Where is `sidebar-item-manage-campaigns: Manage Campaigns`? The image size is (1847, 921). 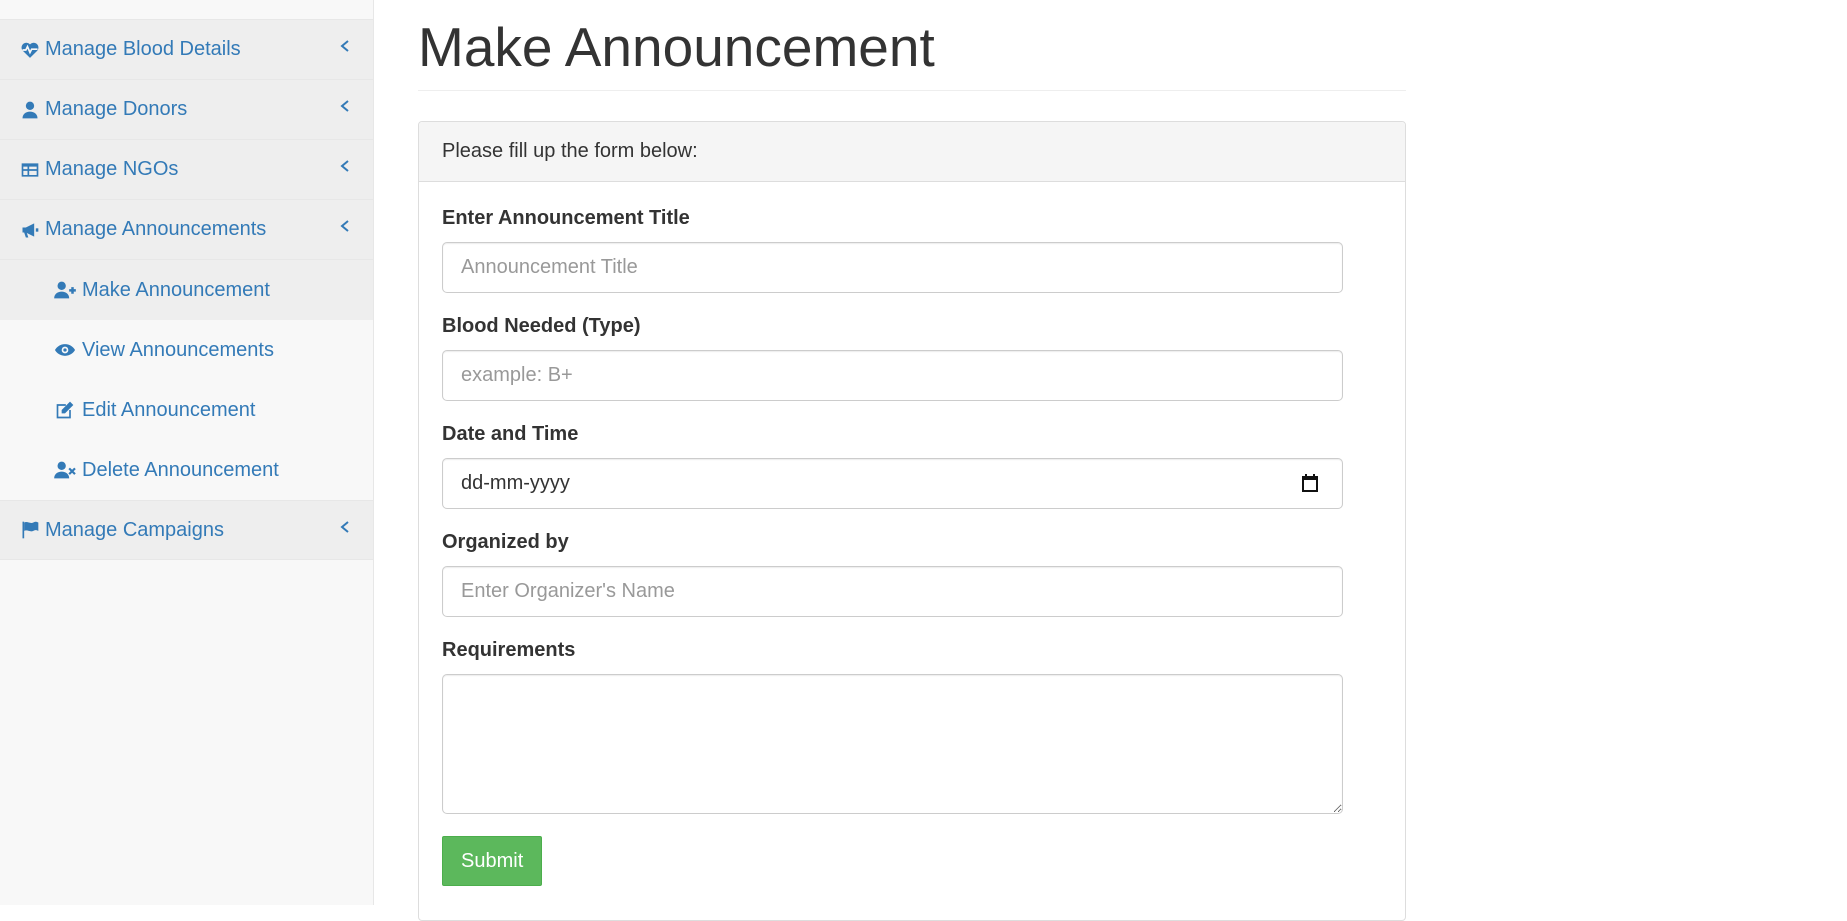 sidebar-item-manage-campaigns: Manage Campaigns is located at coordinates (186, 530).